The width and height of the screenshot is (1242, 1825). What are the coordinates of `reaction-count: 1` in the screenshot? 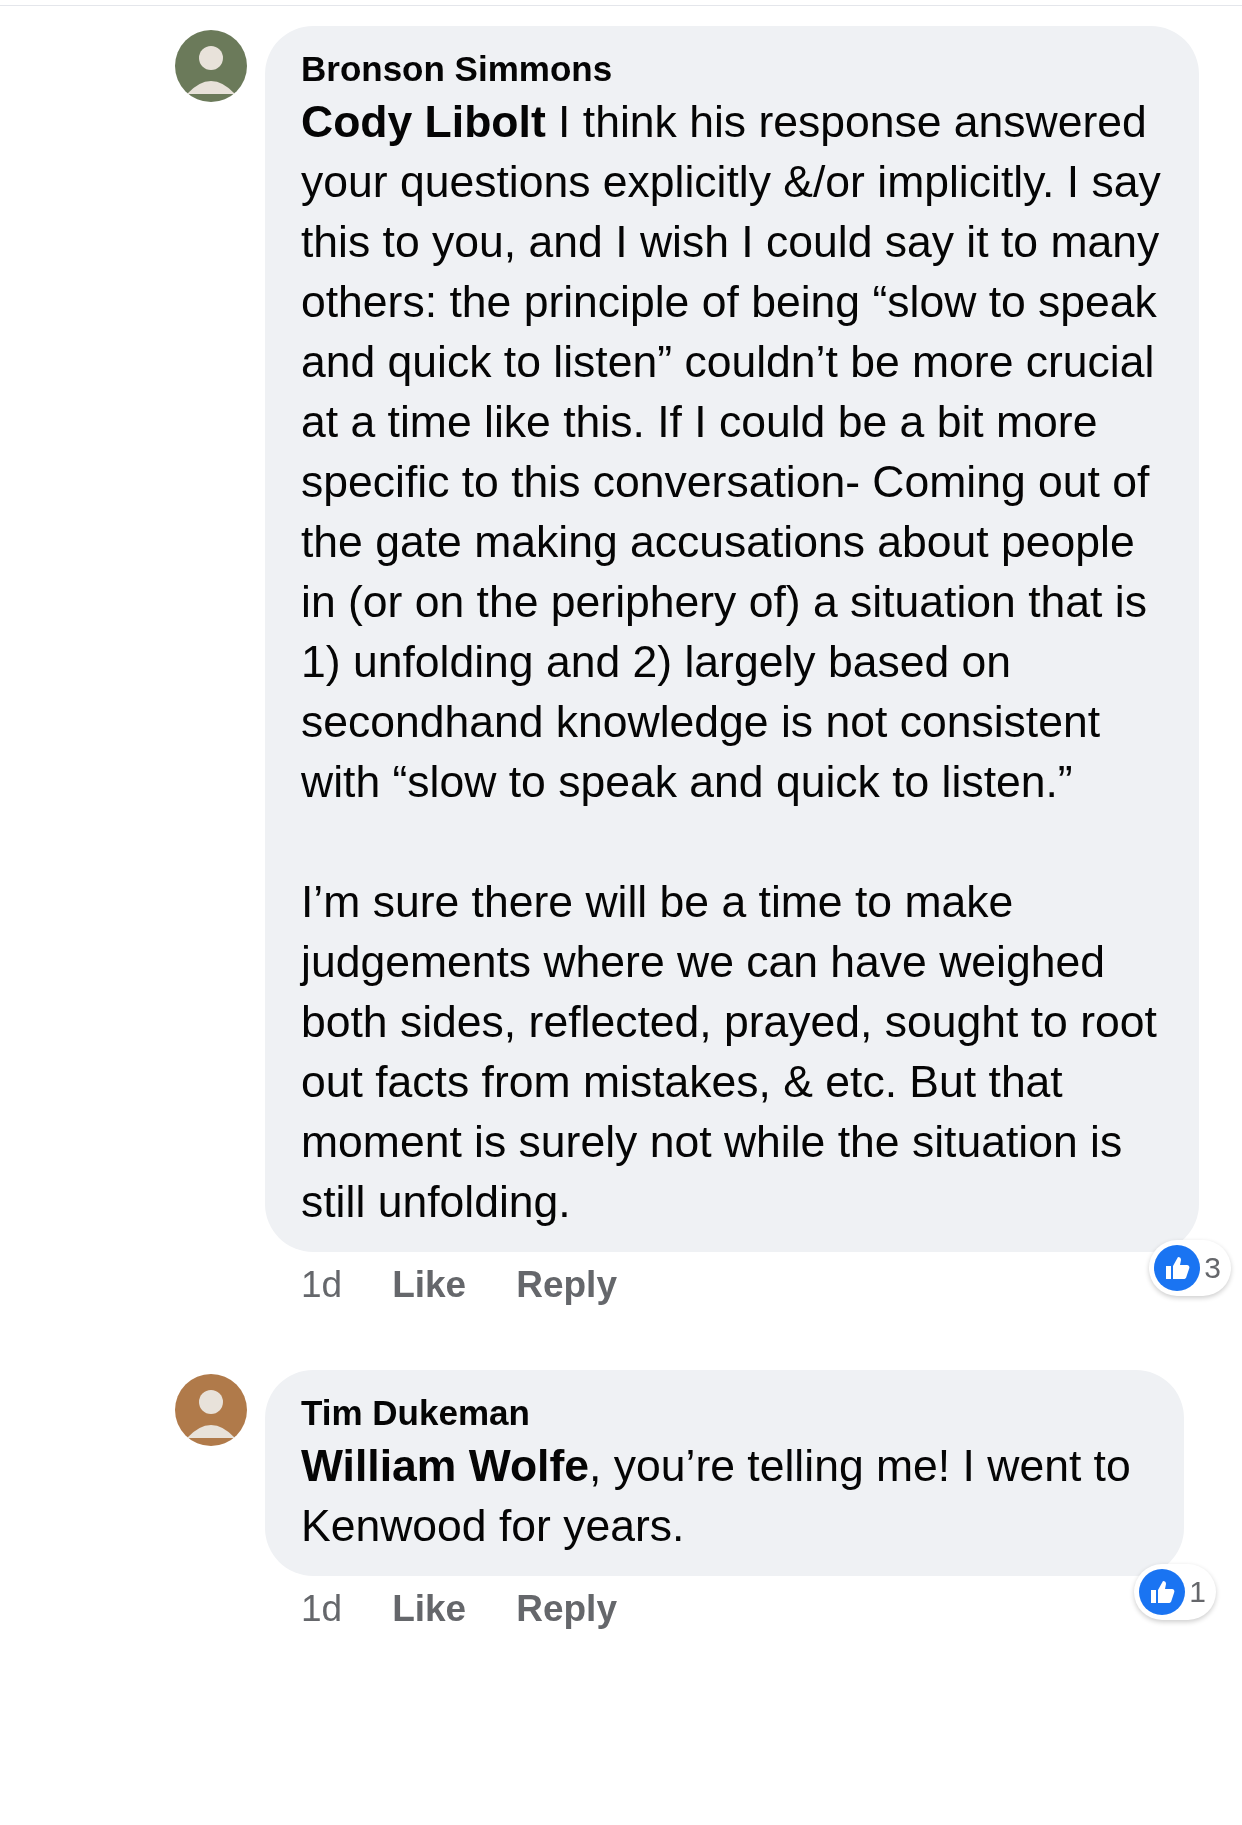 It's located at (1197, 1592).